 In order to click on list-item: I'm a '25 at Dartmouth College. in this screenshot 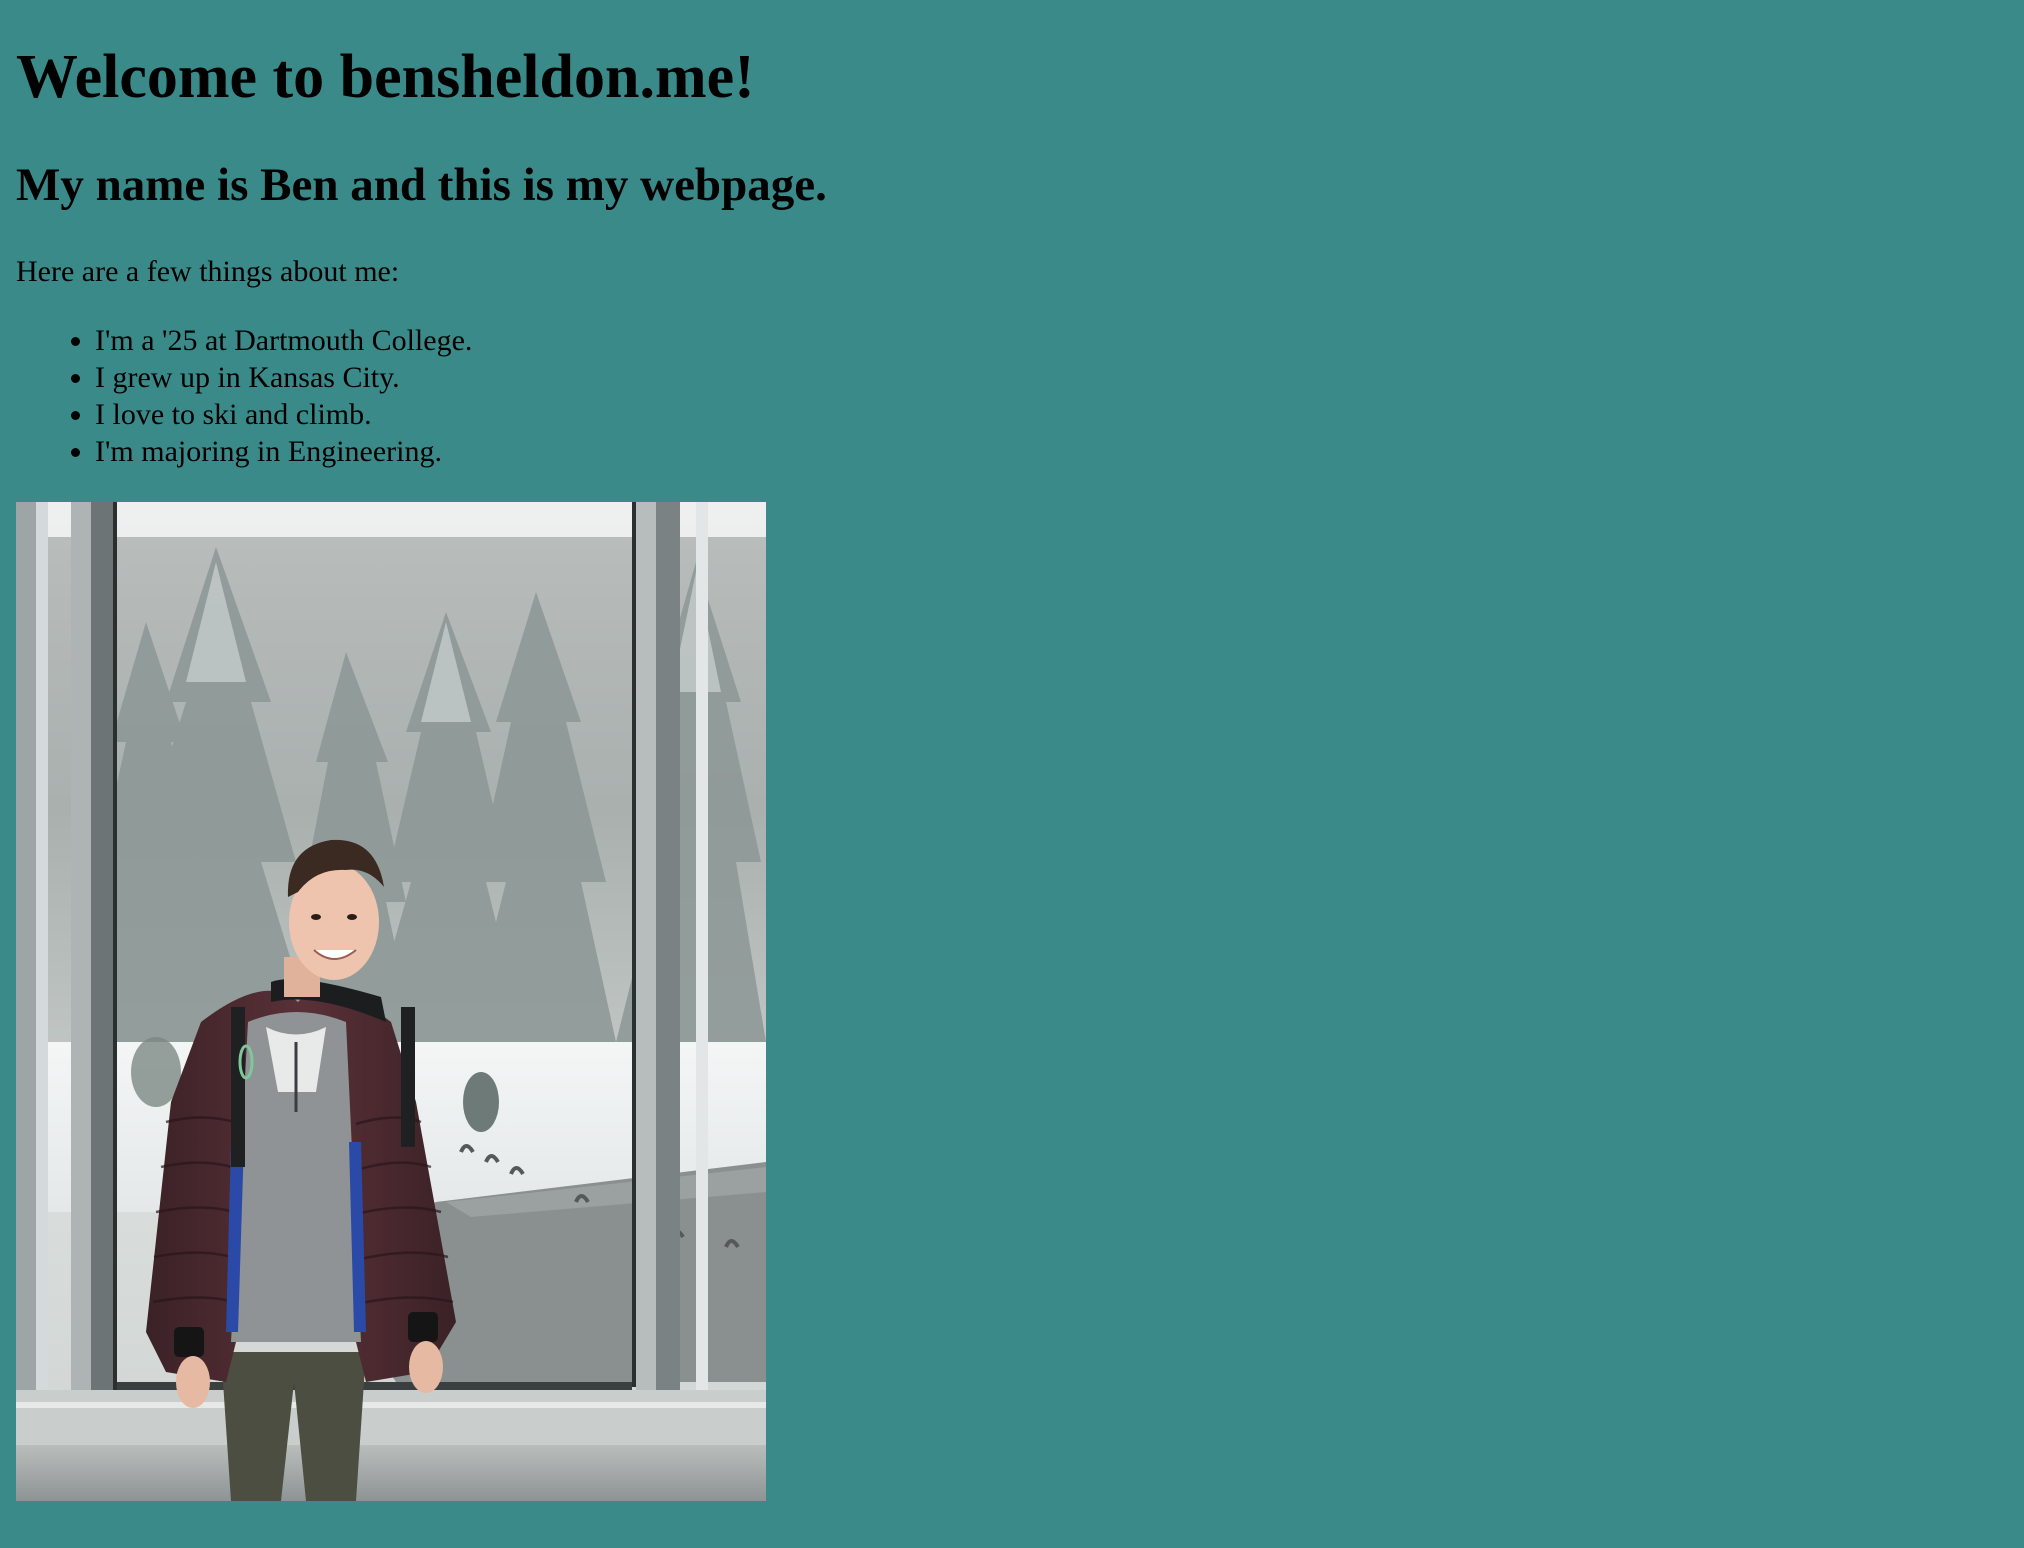, I will do `click(283, 340)`.